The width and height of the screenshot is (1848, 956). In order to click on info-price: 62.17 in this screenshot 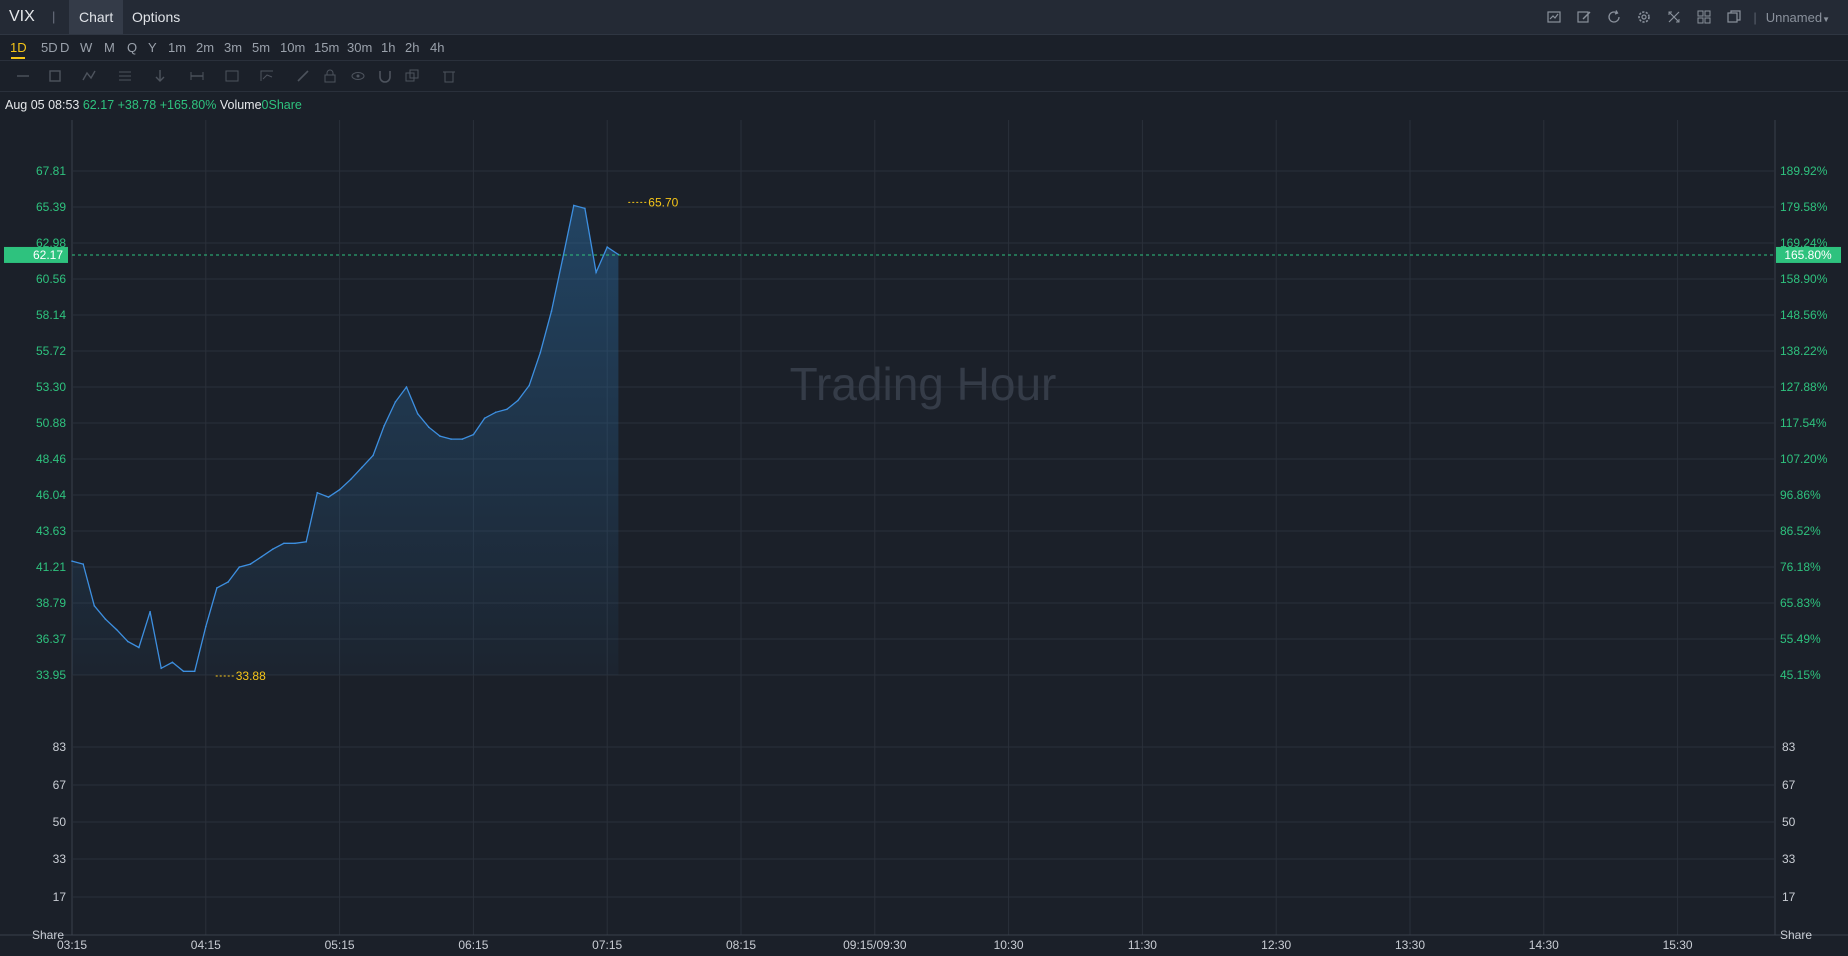, I will do `click(98, 105)`.